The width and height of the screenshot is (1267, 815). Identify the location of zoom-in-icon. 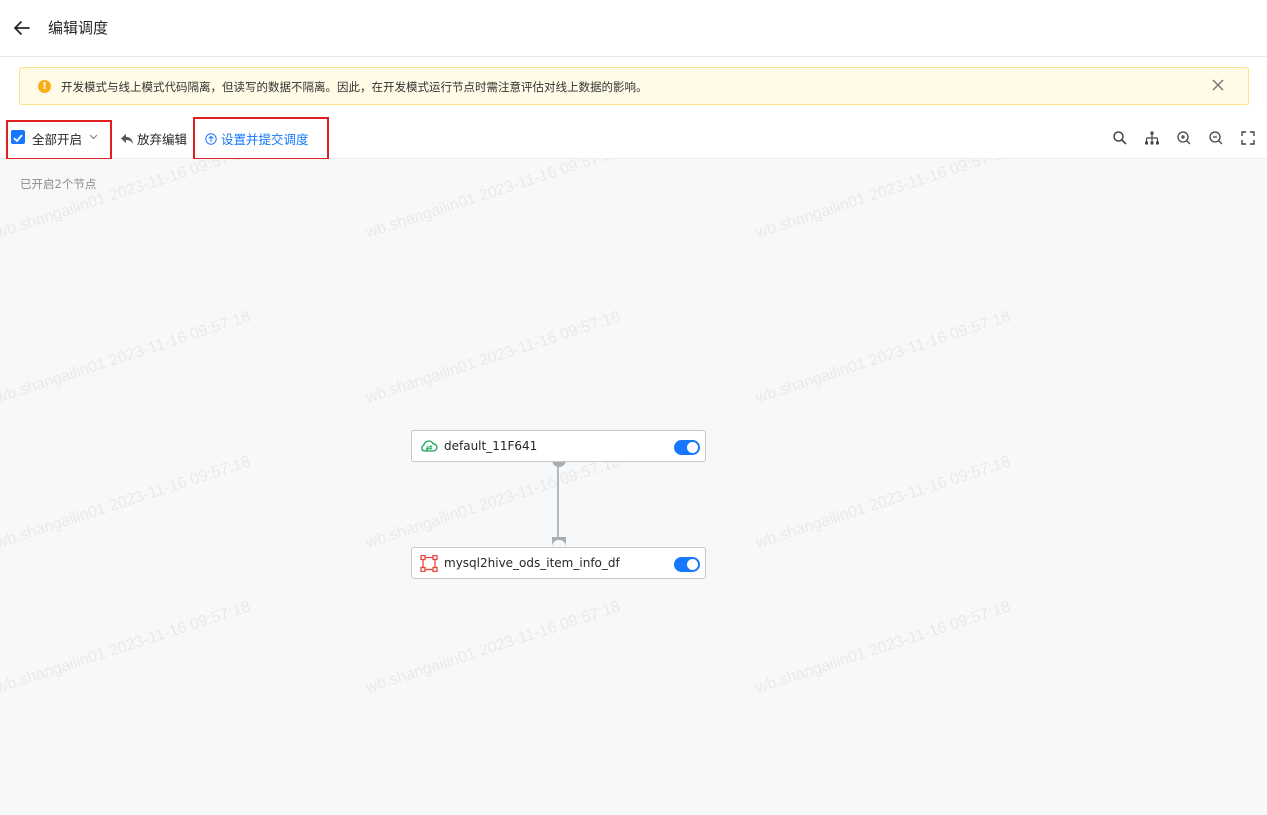
(1184, 138).